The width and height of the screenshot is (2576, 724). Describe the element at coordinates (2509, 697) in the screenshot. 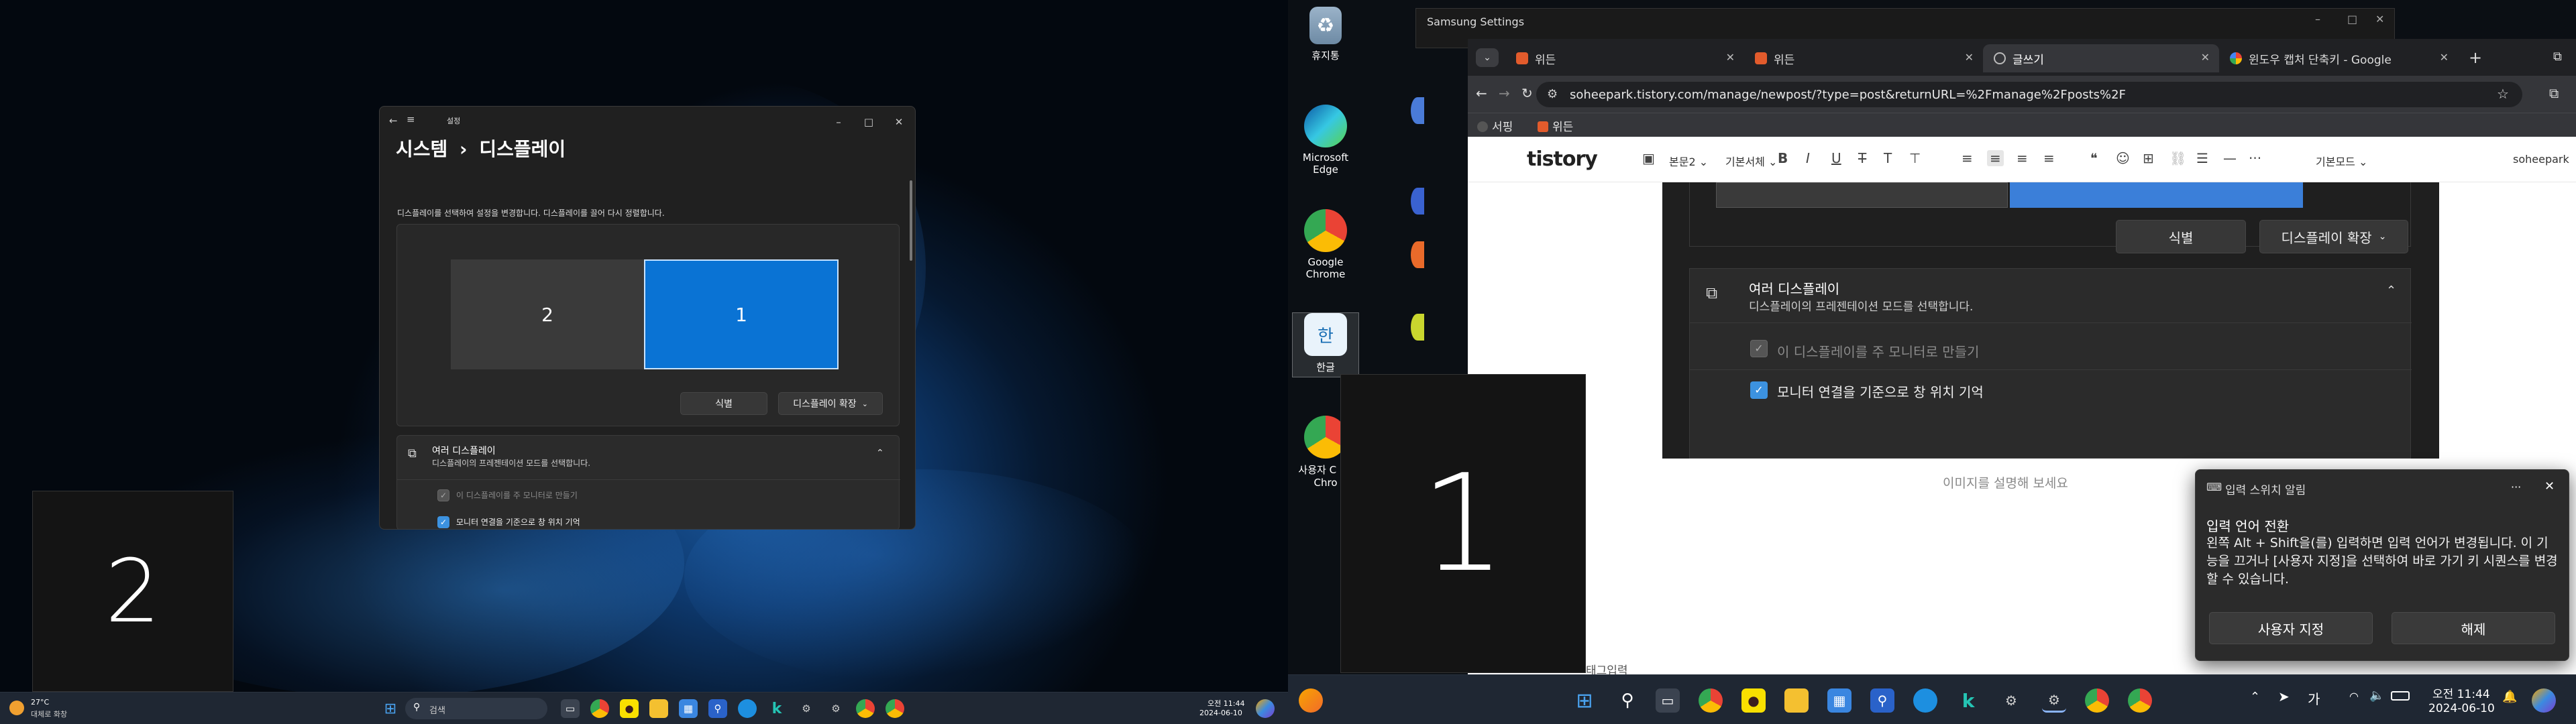

I see `notification-bell-icon: 🔔` at that location.